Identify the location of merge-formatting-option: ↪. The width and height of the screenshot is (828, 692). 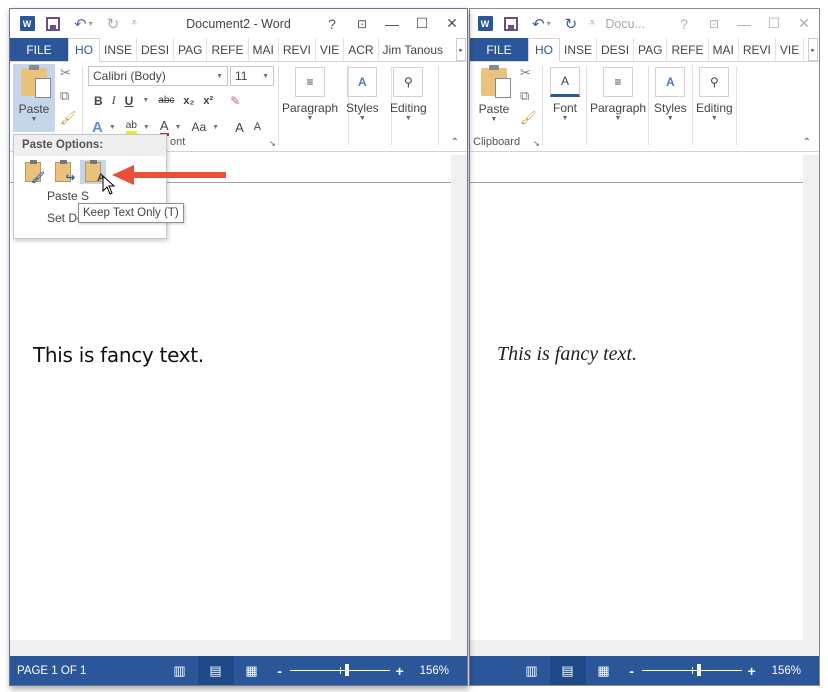
(63, 172).